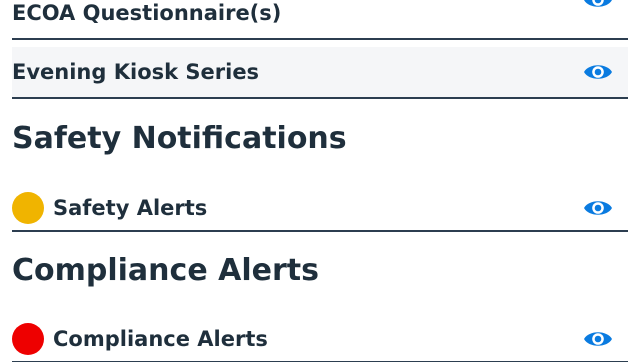 The image size is (628, 362). Describe the element at coordinates (130, 208) in the screenshot. I see `list-item-label: Safety Alerts` at that location.